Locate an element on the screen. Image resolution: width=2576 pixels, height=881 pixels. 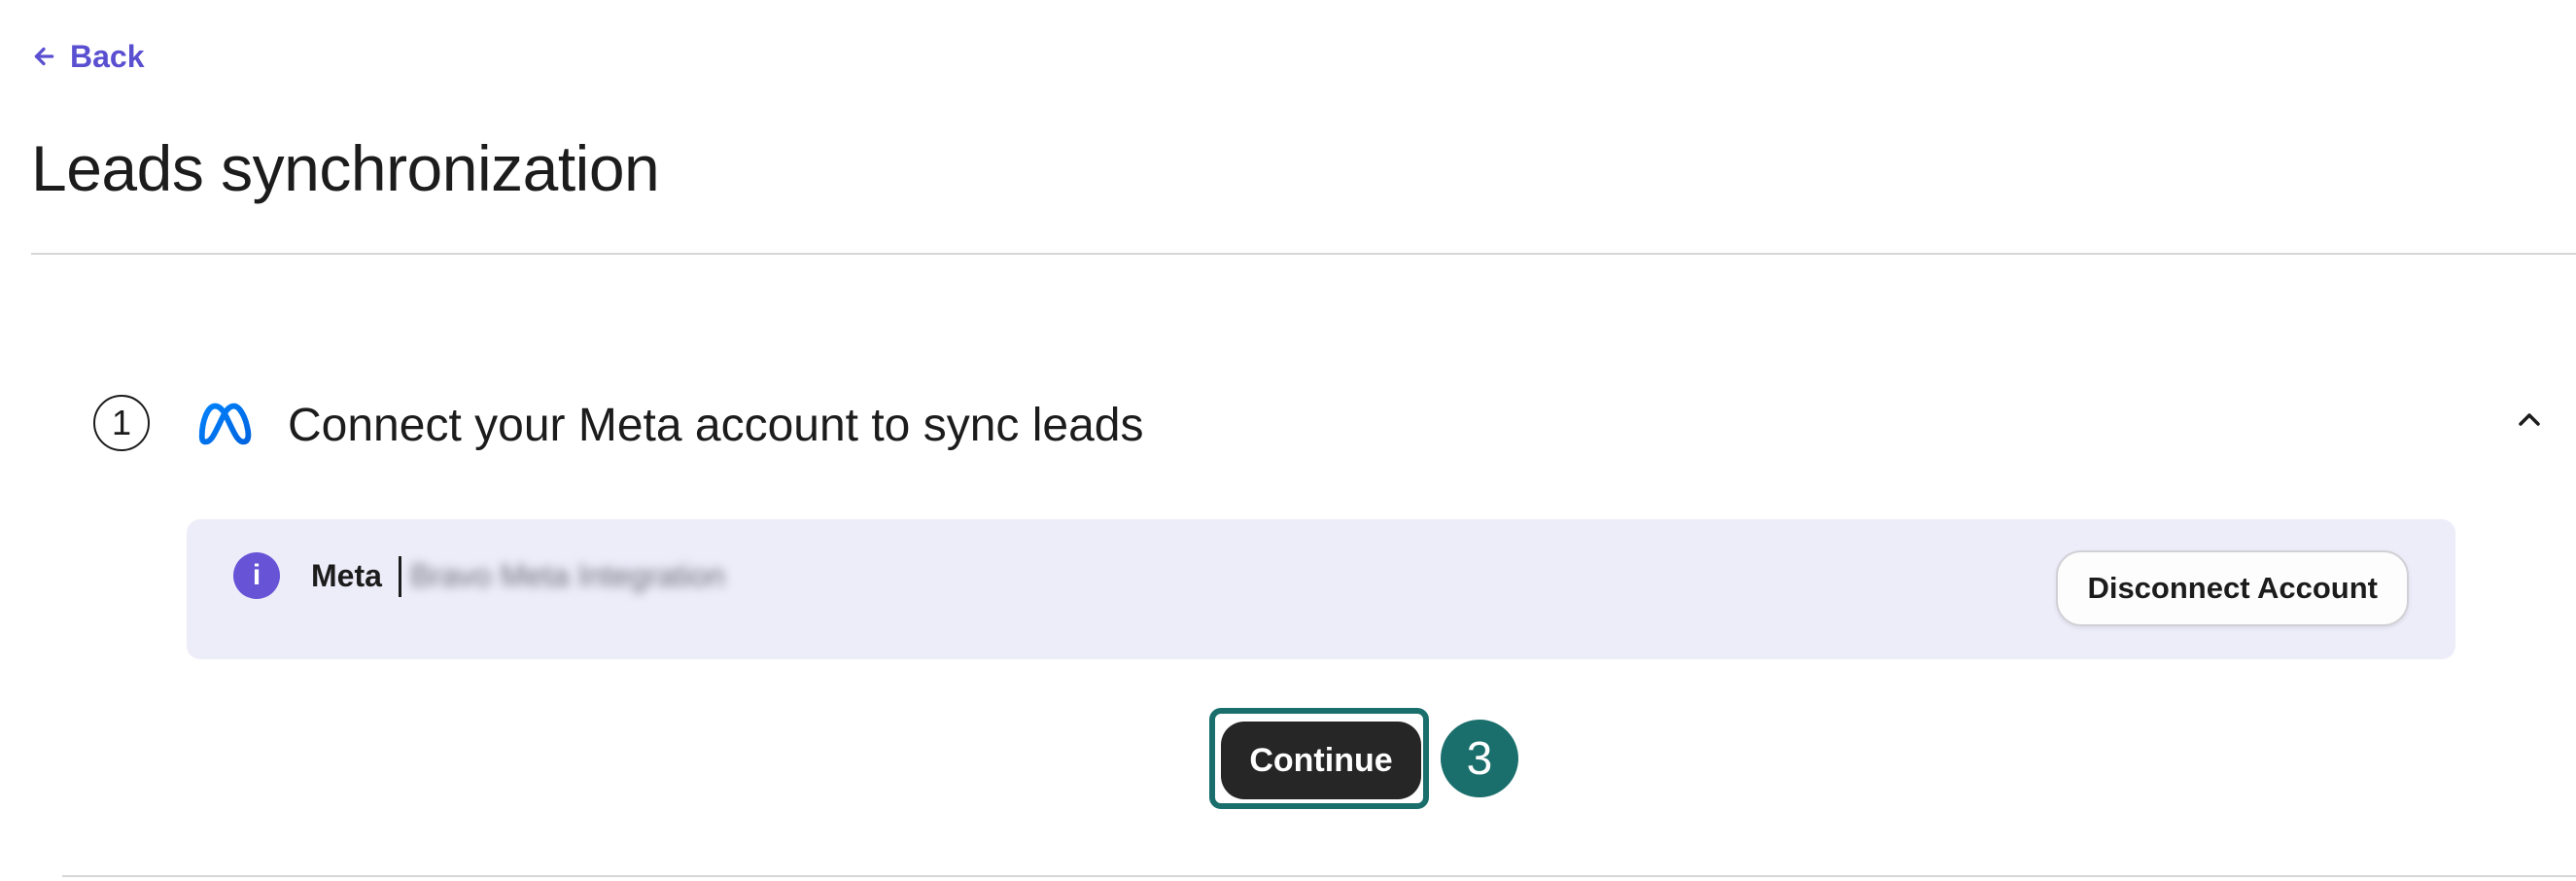
title-divider is located at coordinates (1303, 254).